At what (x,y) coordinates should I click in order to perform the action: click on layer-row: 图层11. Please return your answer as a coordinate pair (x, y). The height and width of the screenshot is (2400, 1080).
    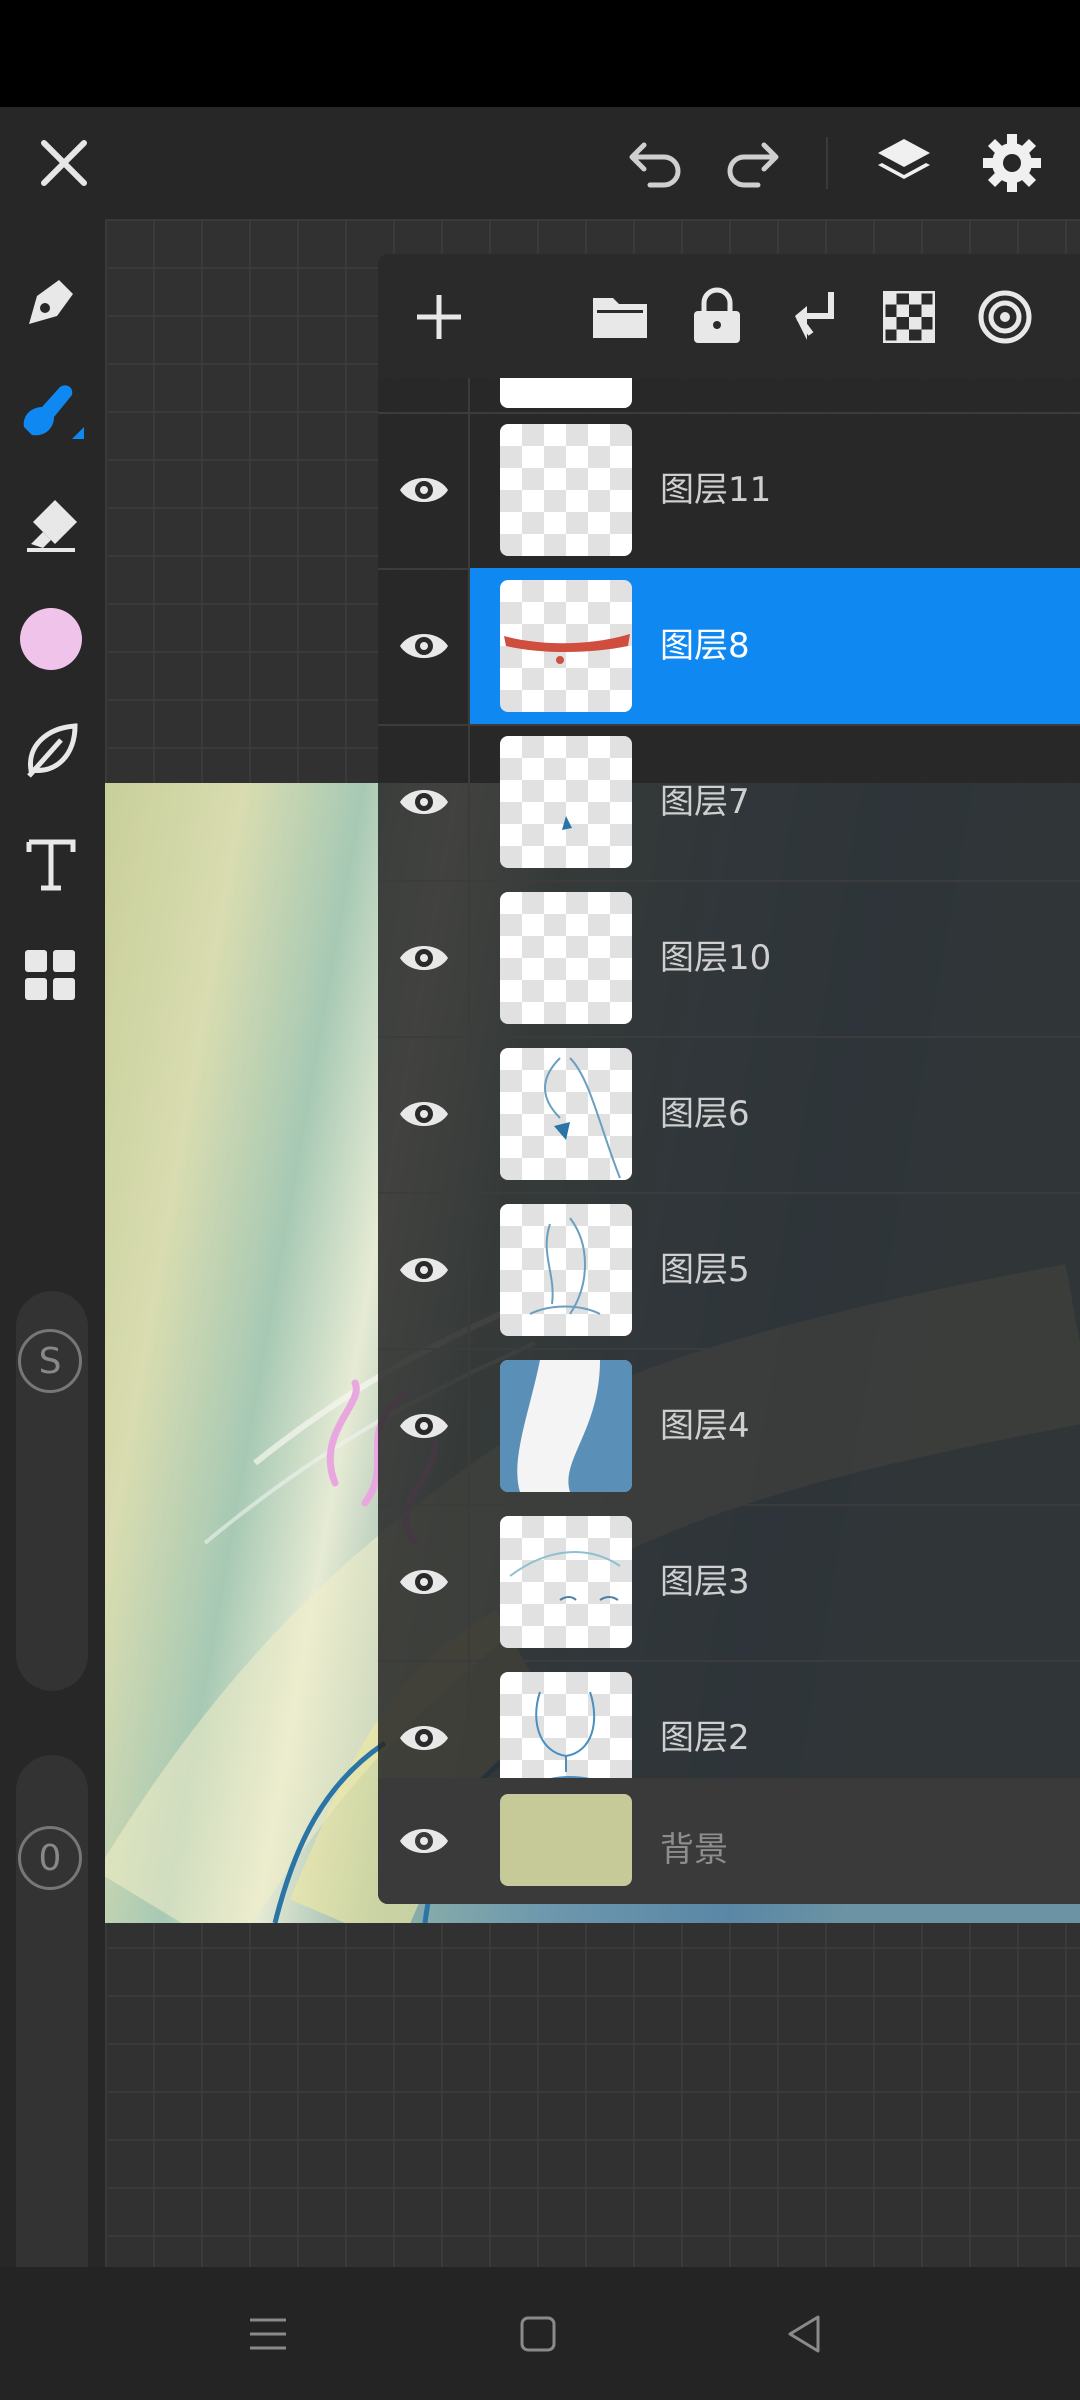
    Looking at the image, I should click on (729, 491).